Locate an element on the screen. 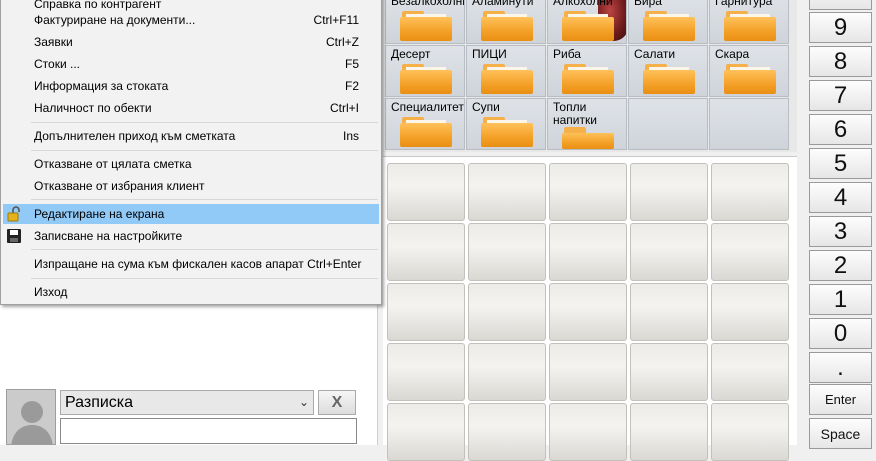 The width and height of the screenshot is (876, 461). enter-key: Enter is located at coordinates (840, 399).